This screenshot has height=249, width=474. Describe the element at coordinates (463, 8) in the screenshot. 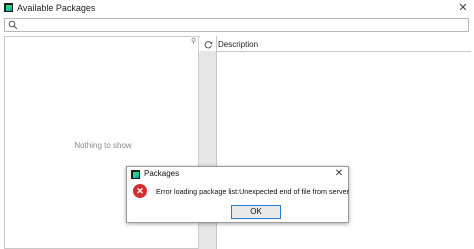

I see `window-close-icon: ✕` at that location.